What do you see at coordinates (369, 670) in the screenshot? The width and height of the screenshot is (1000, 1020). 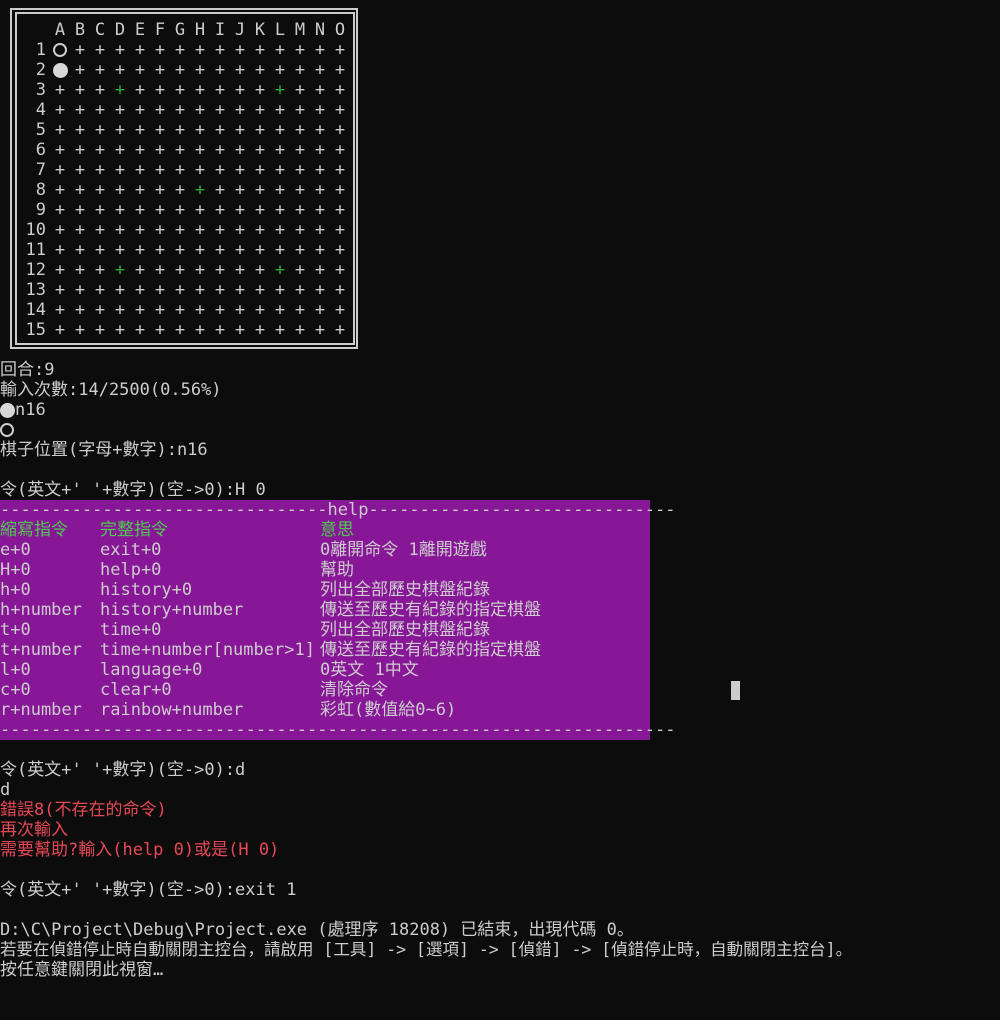 I see `help-row-meaning: 0英文 1中文` at bounding box center [369, 670].